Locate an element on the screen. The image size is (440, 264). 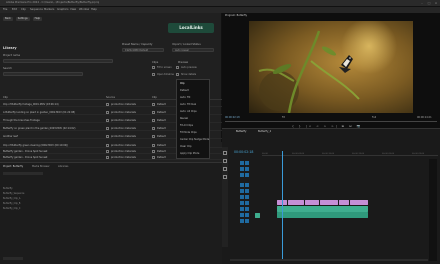
track-header-v3 is located at coordinates (245, 163).